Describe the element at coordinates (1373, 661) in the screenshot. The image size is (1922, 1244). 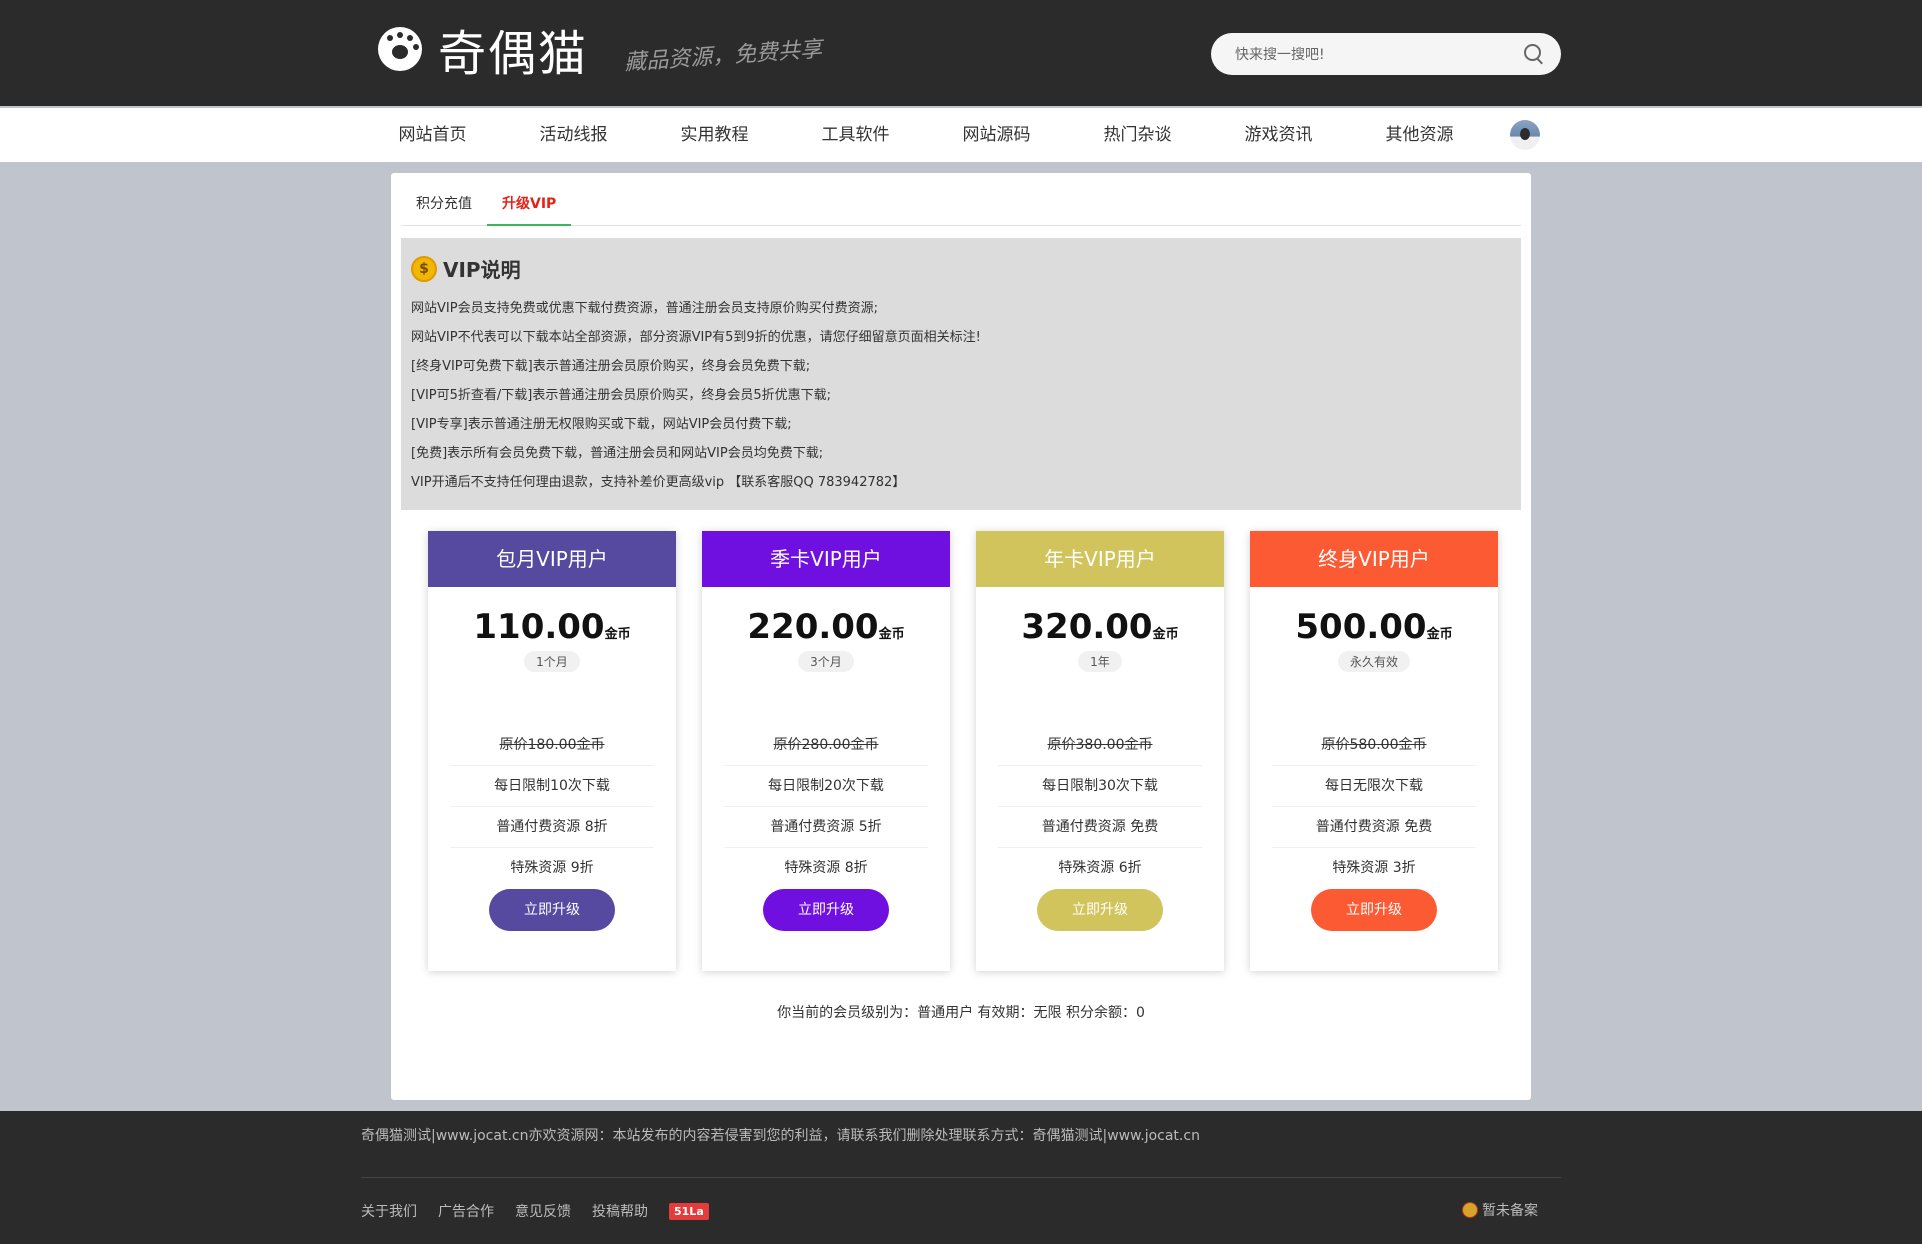
I see `plan-period: 永久有效` at that location.